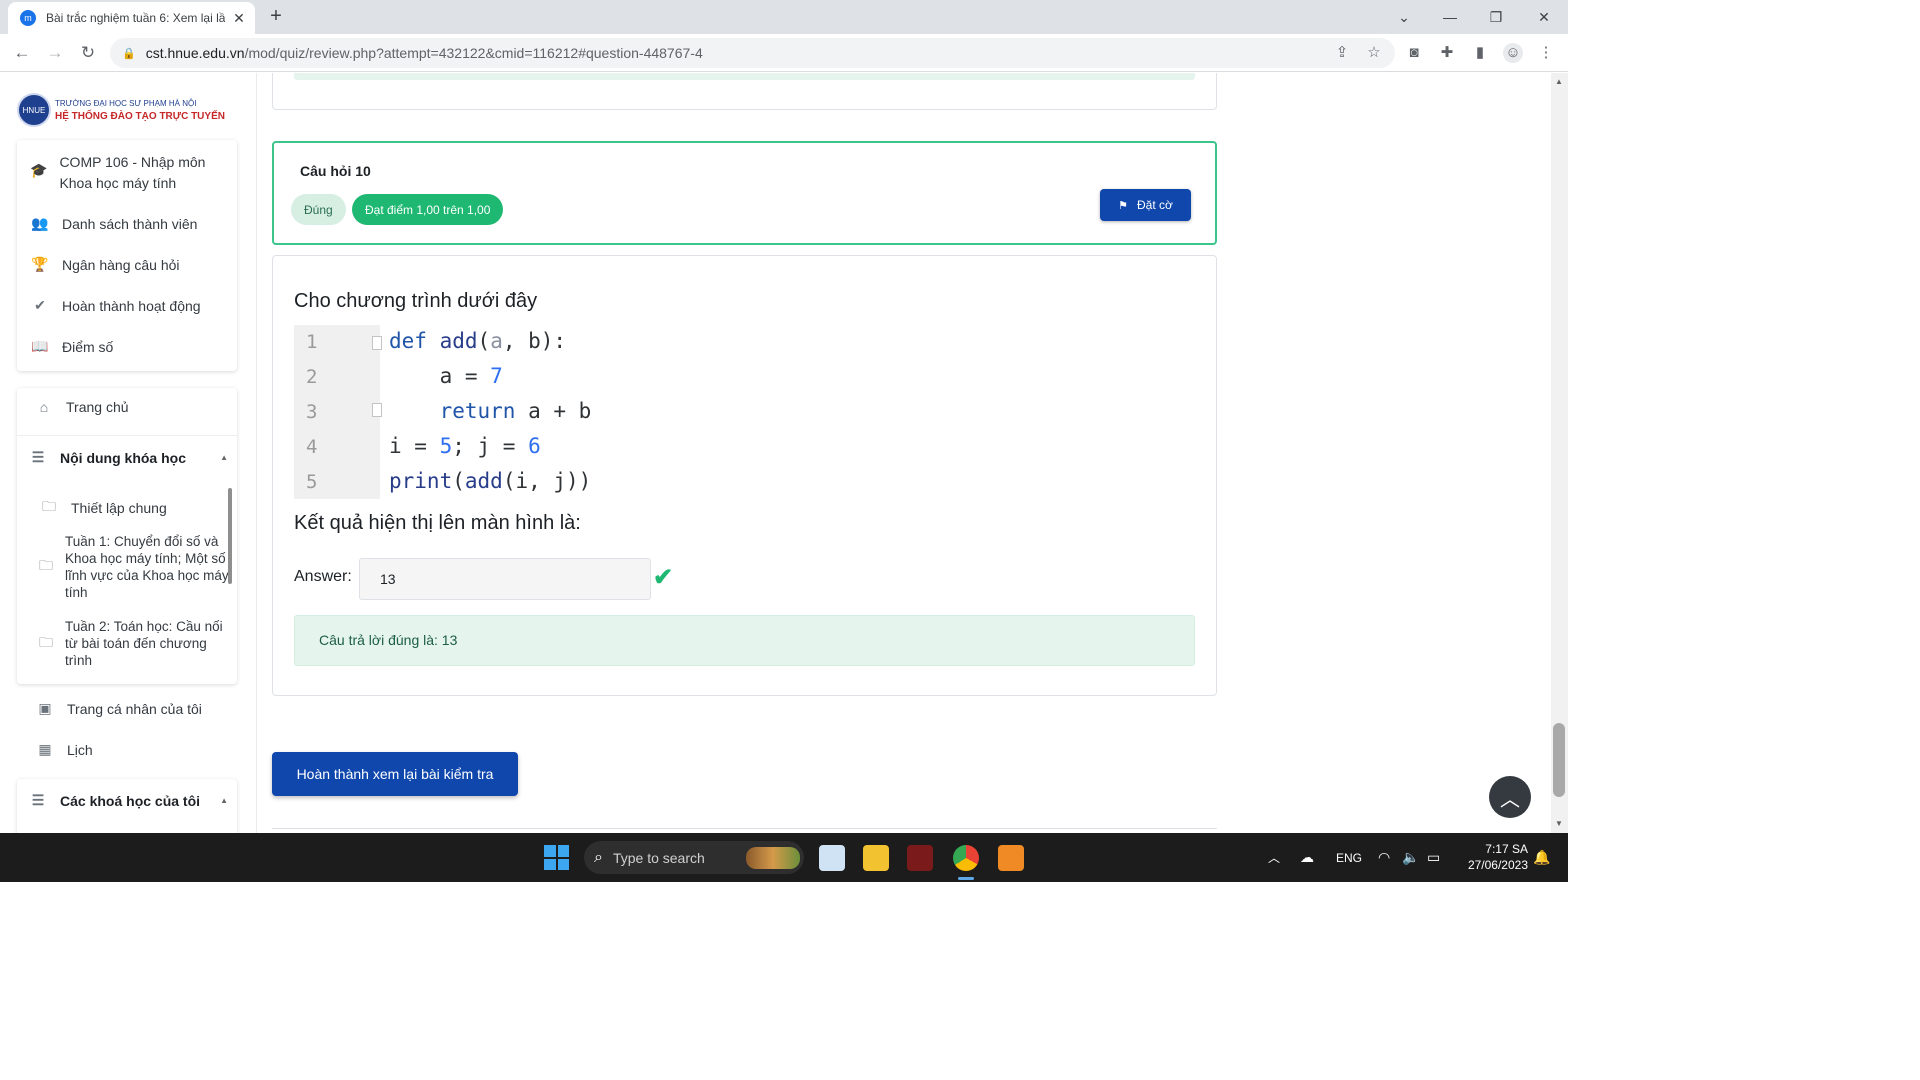 The height and width of the screenshot is (1080, 1920). I want to click on sidebar-item-participants: 👥 Danh sách thành viên, so click(113, 223).